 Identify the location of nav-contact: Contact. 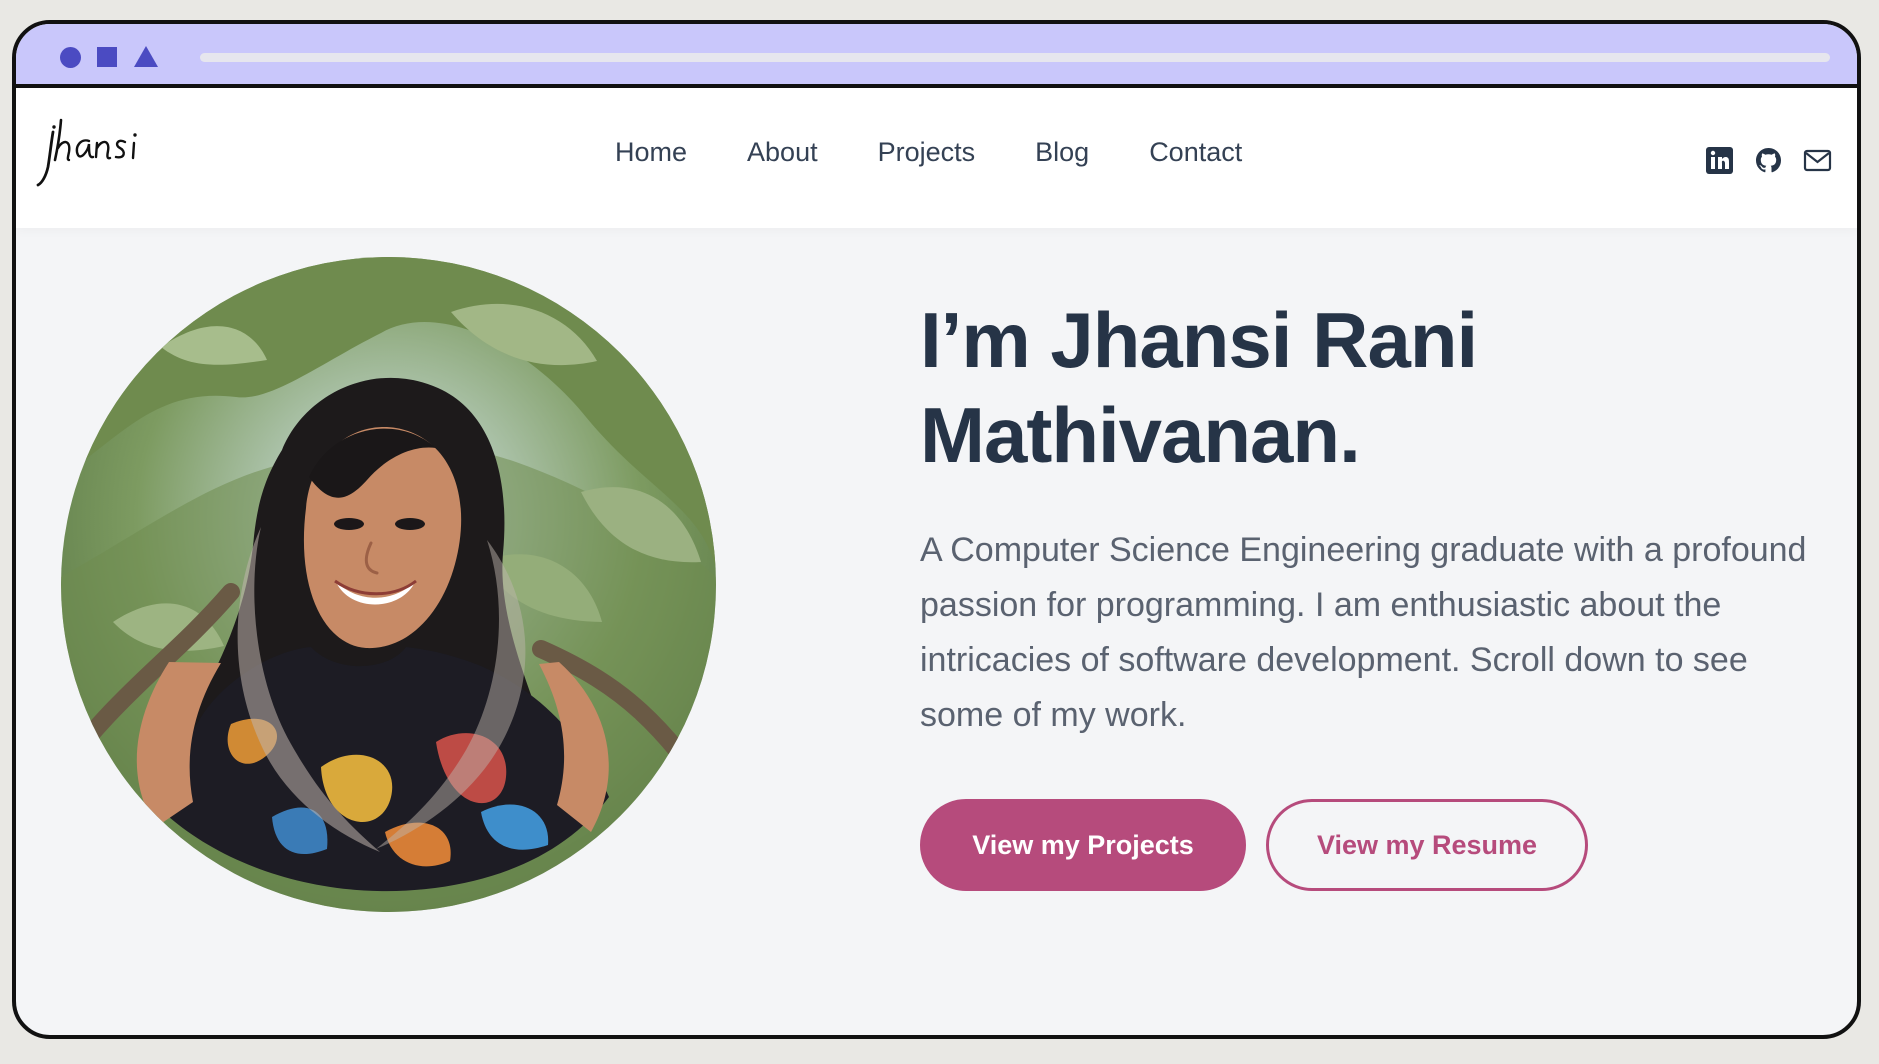
(1195, 152).